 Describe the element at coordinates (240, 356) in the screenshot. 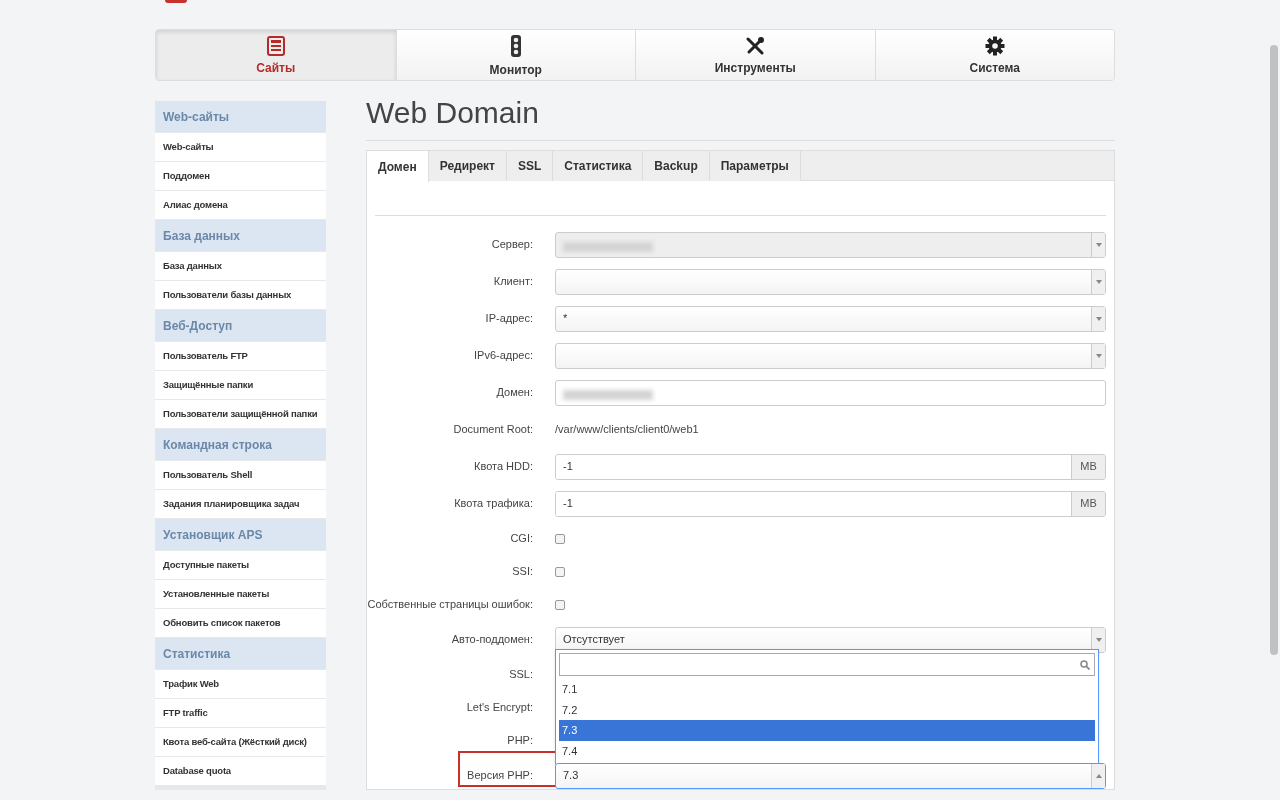

I see `sidebar-item: Пользователь FTP` at that location.